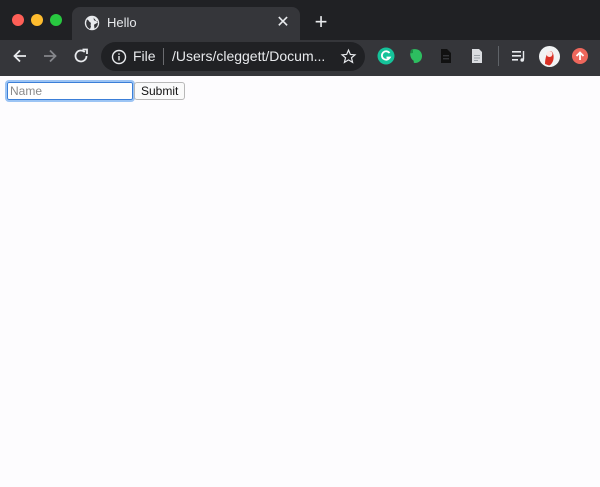  What do you see at coordinates (20, 56) in the screenshot?
I see `arrow-left-icon` at bounding box center [20, 56].